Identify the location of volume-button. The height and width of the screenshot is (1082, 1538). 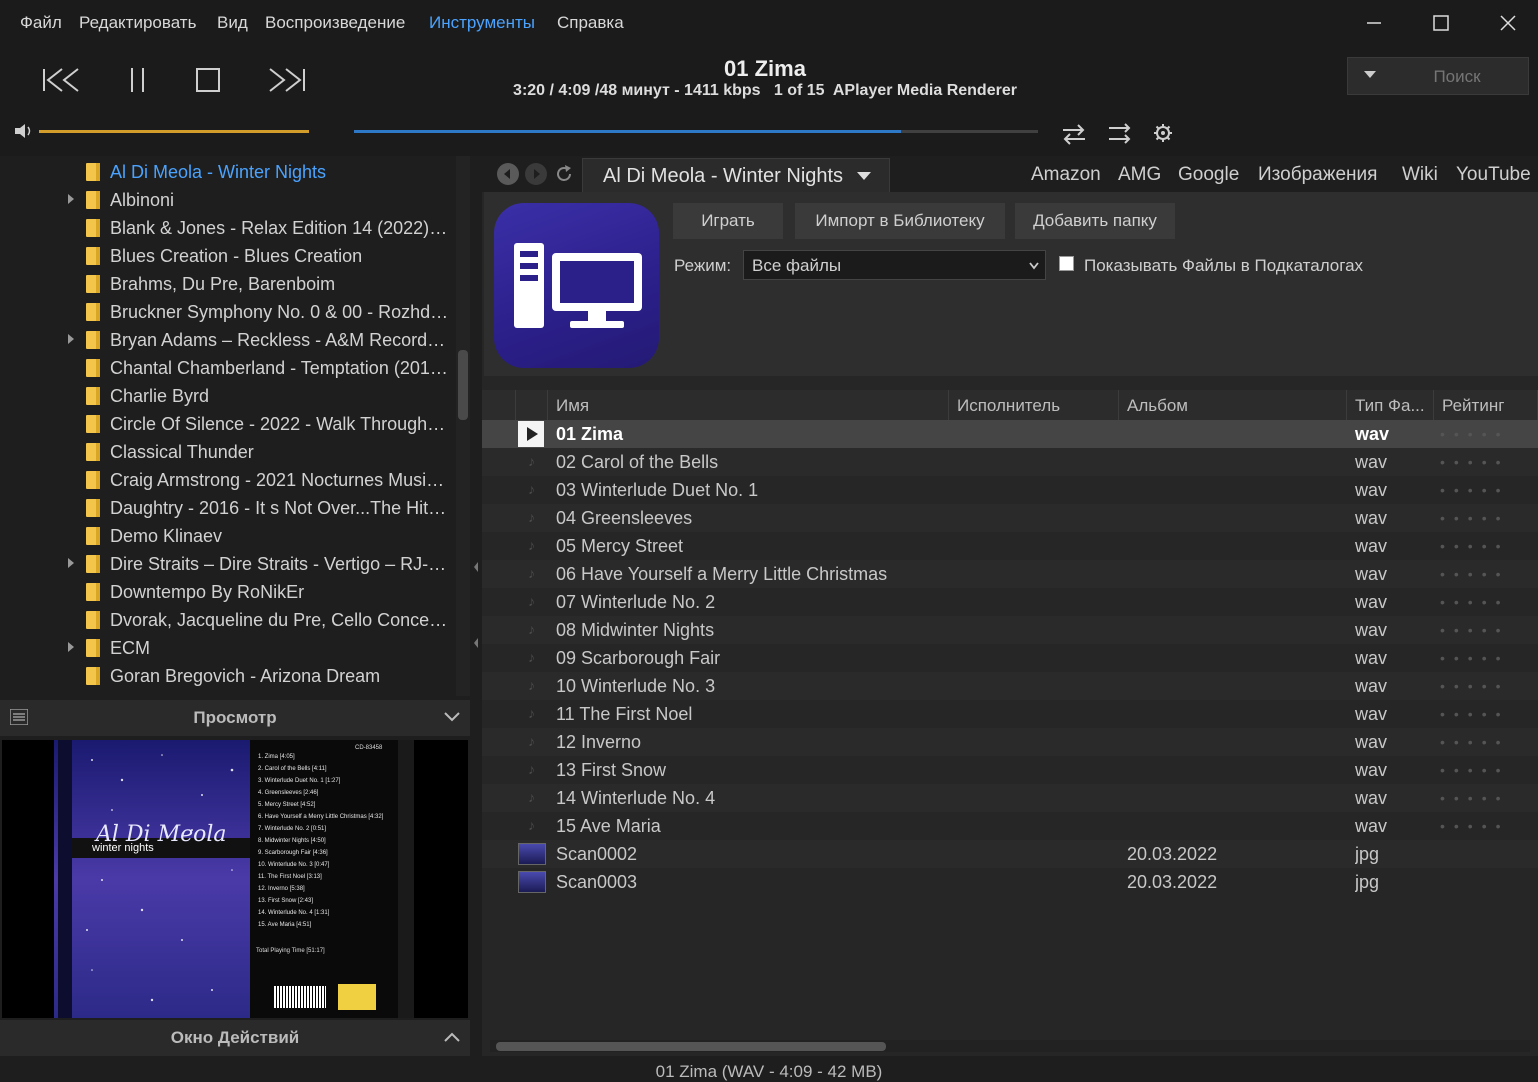
(24, 133).